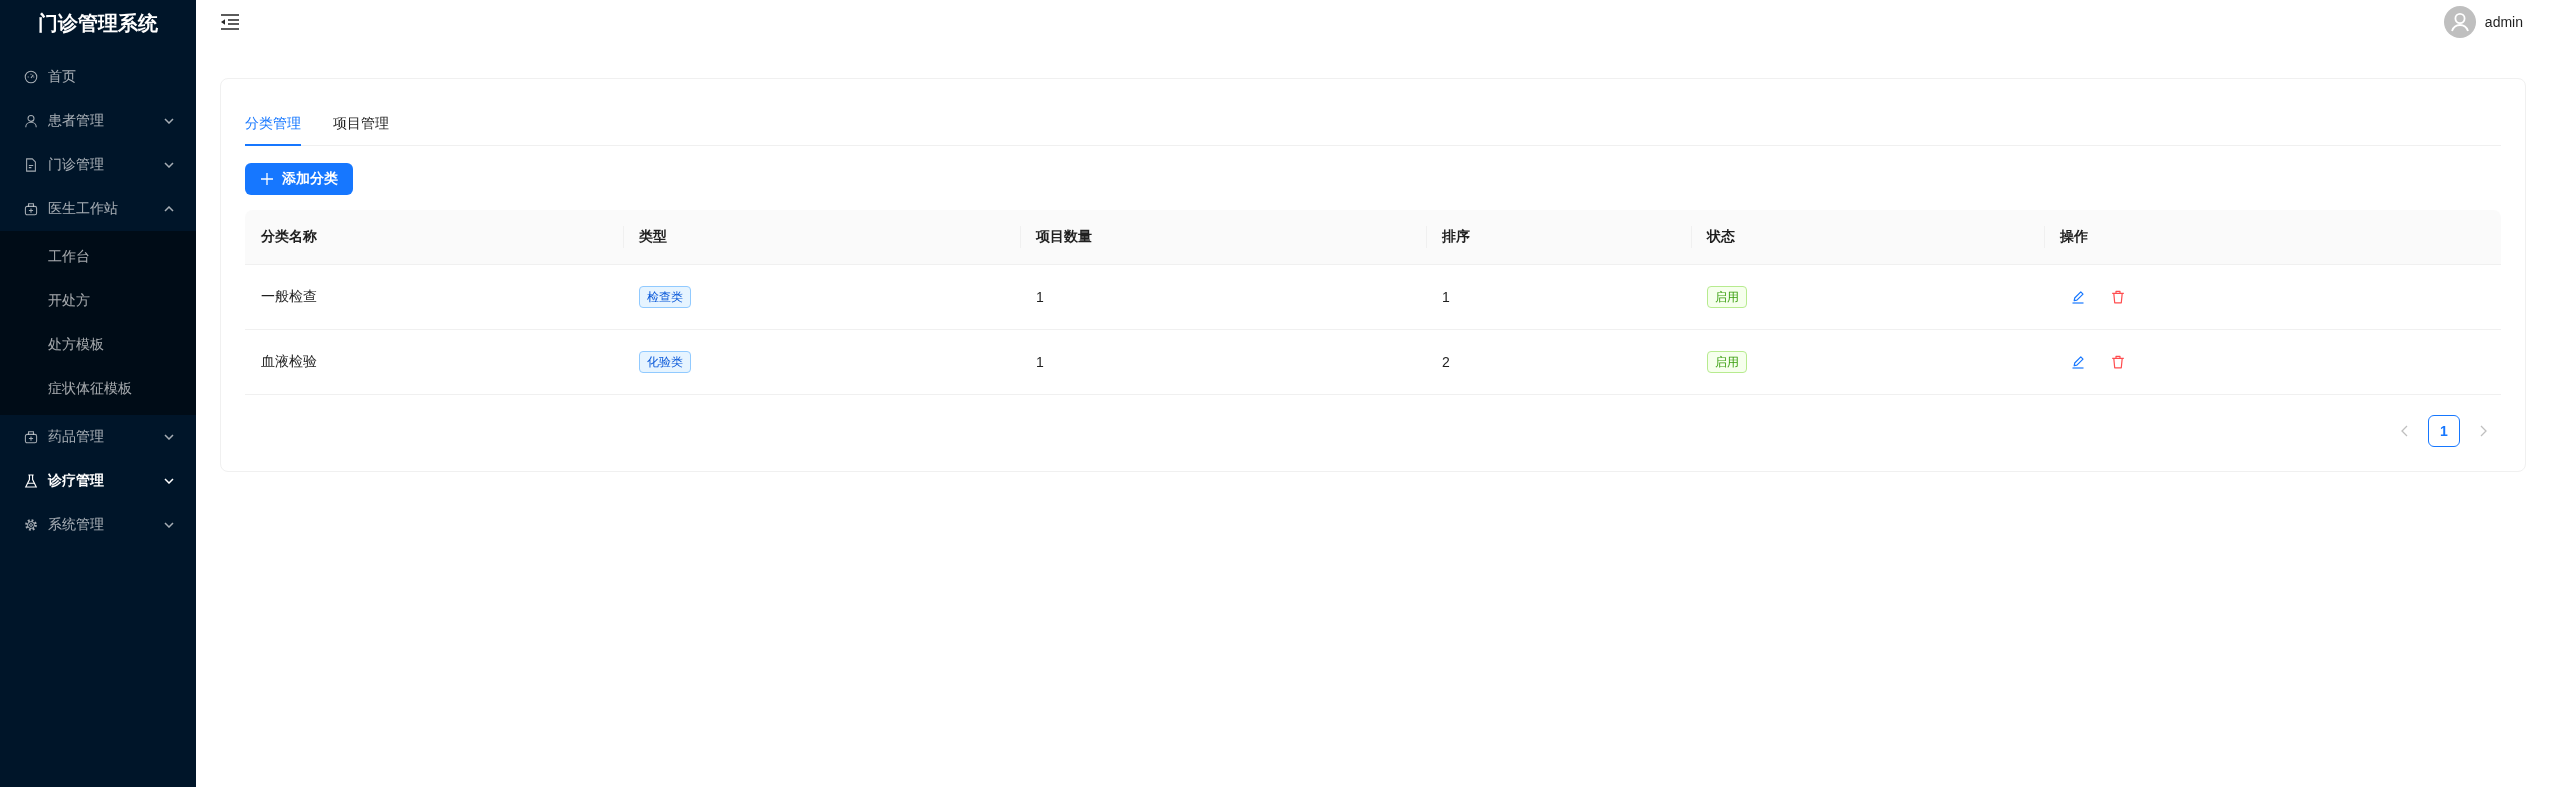 This screenshot has height=787, width=2551. I want to click on column-header: 排序, so click(1558, 237).